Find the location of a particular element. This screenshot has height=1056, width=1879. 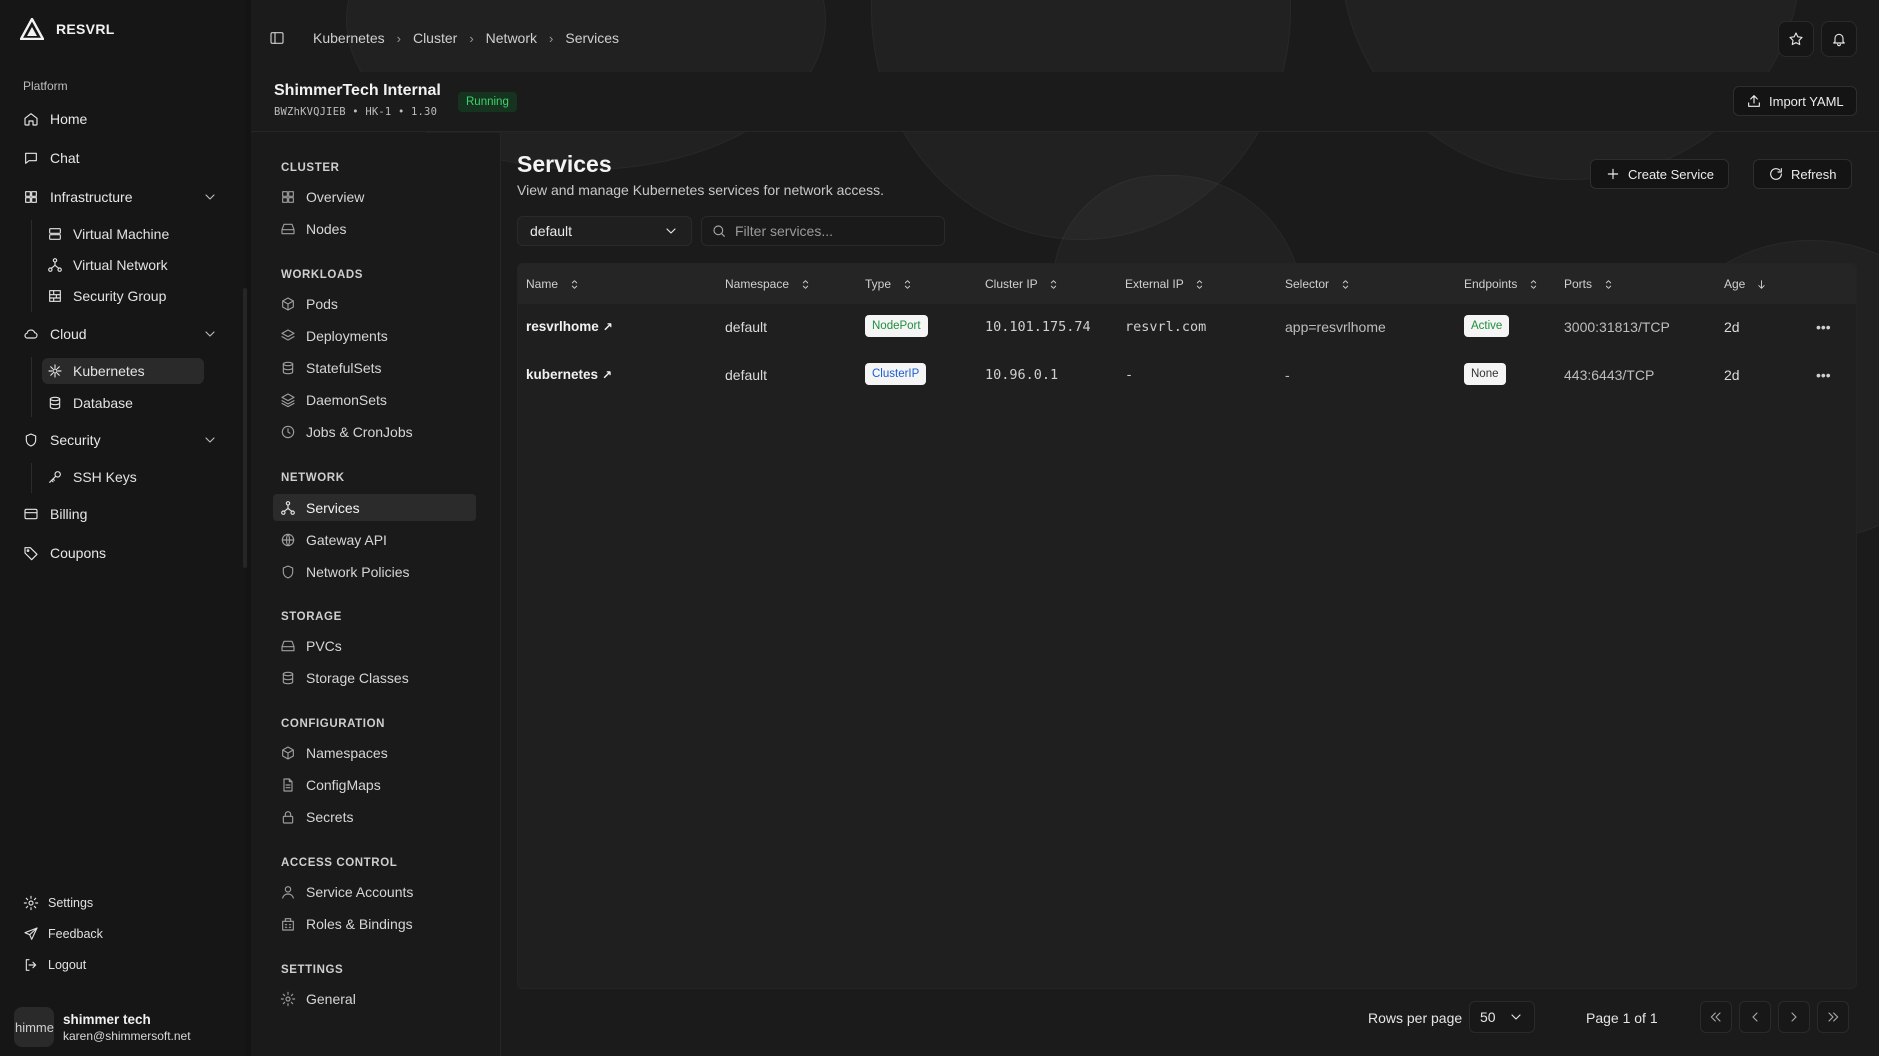

nav-item-secrets: Secrets is located at coordinates (374, 816).